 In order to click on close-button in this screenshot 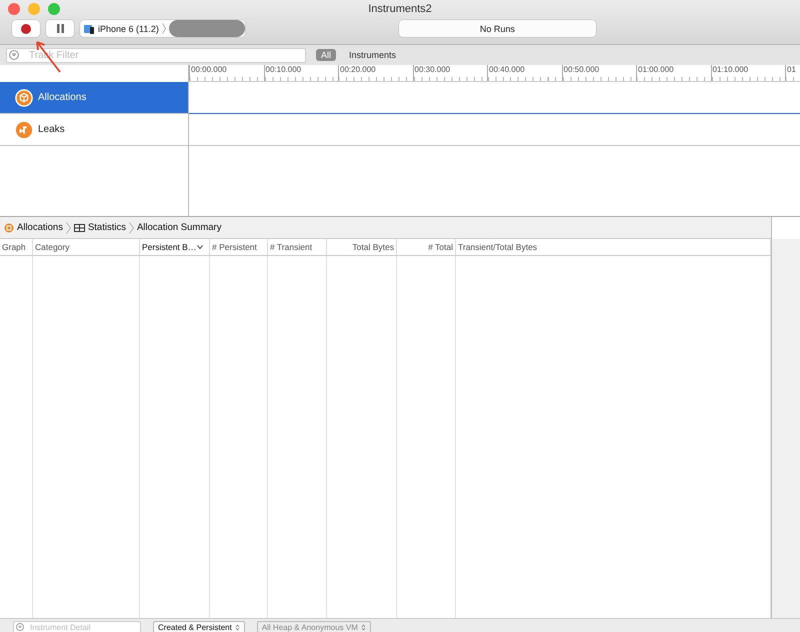, I will do `click(14, 9)`.